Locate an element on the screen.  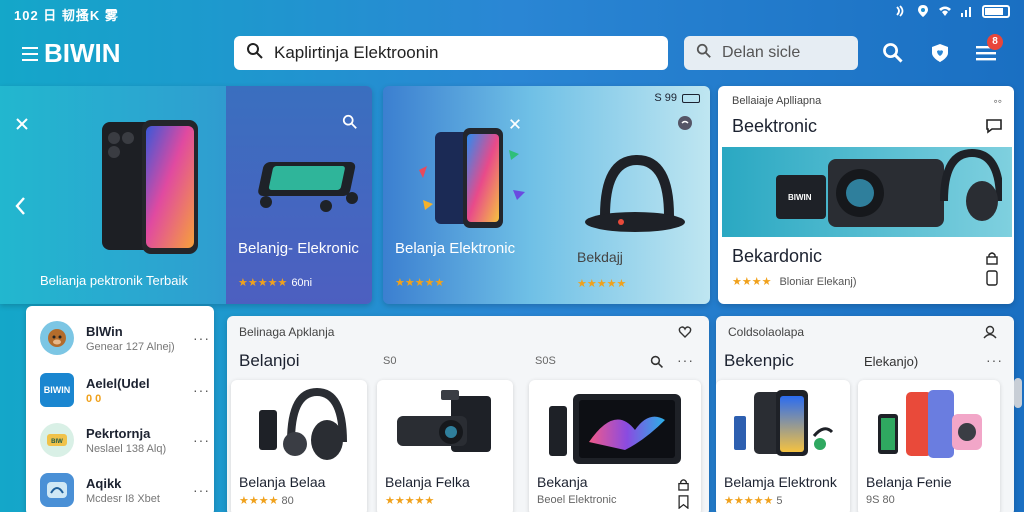
scrollbar is located at coordinates (1018, 393).